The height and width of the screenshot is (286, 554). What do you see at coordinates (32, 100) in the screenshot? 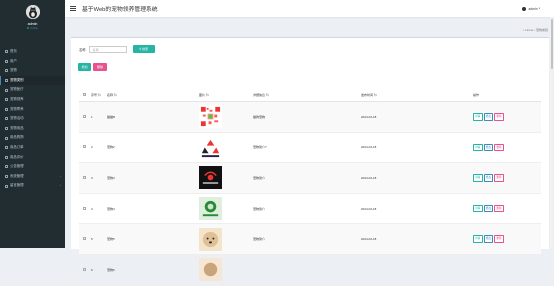
I see `sidebar-item-adoption: 宠物领养` at bounding box center [32, 100].